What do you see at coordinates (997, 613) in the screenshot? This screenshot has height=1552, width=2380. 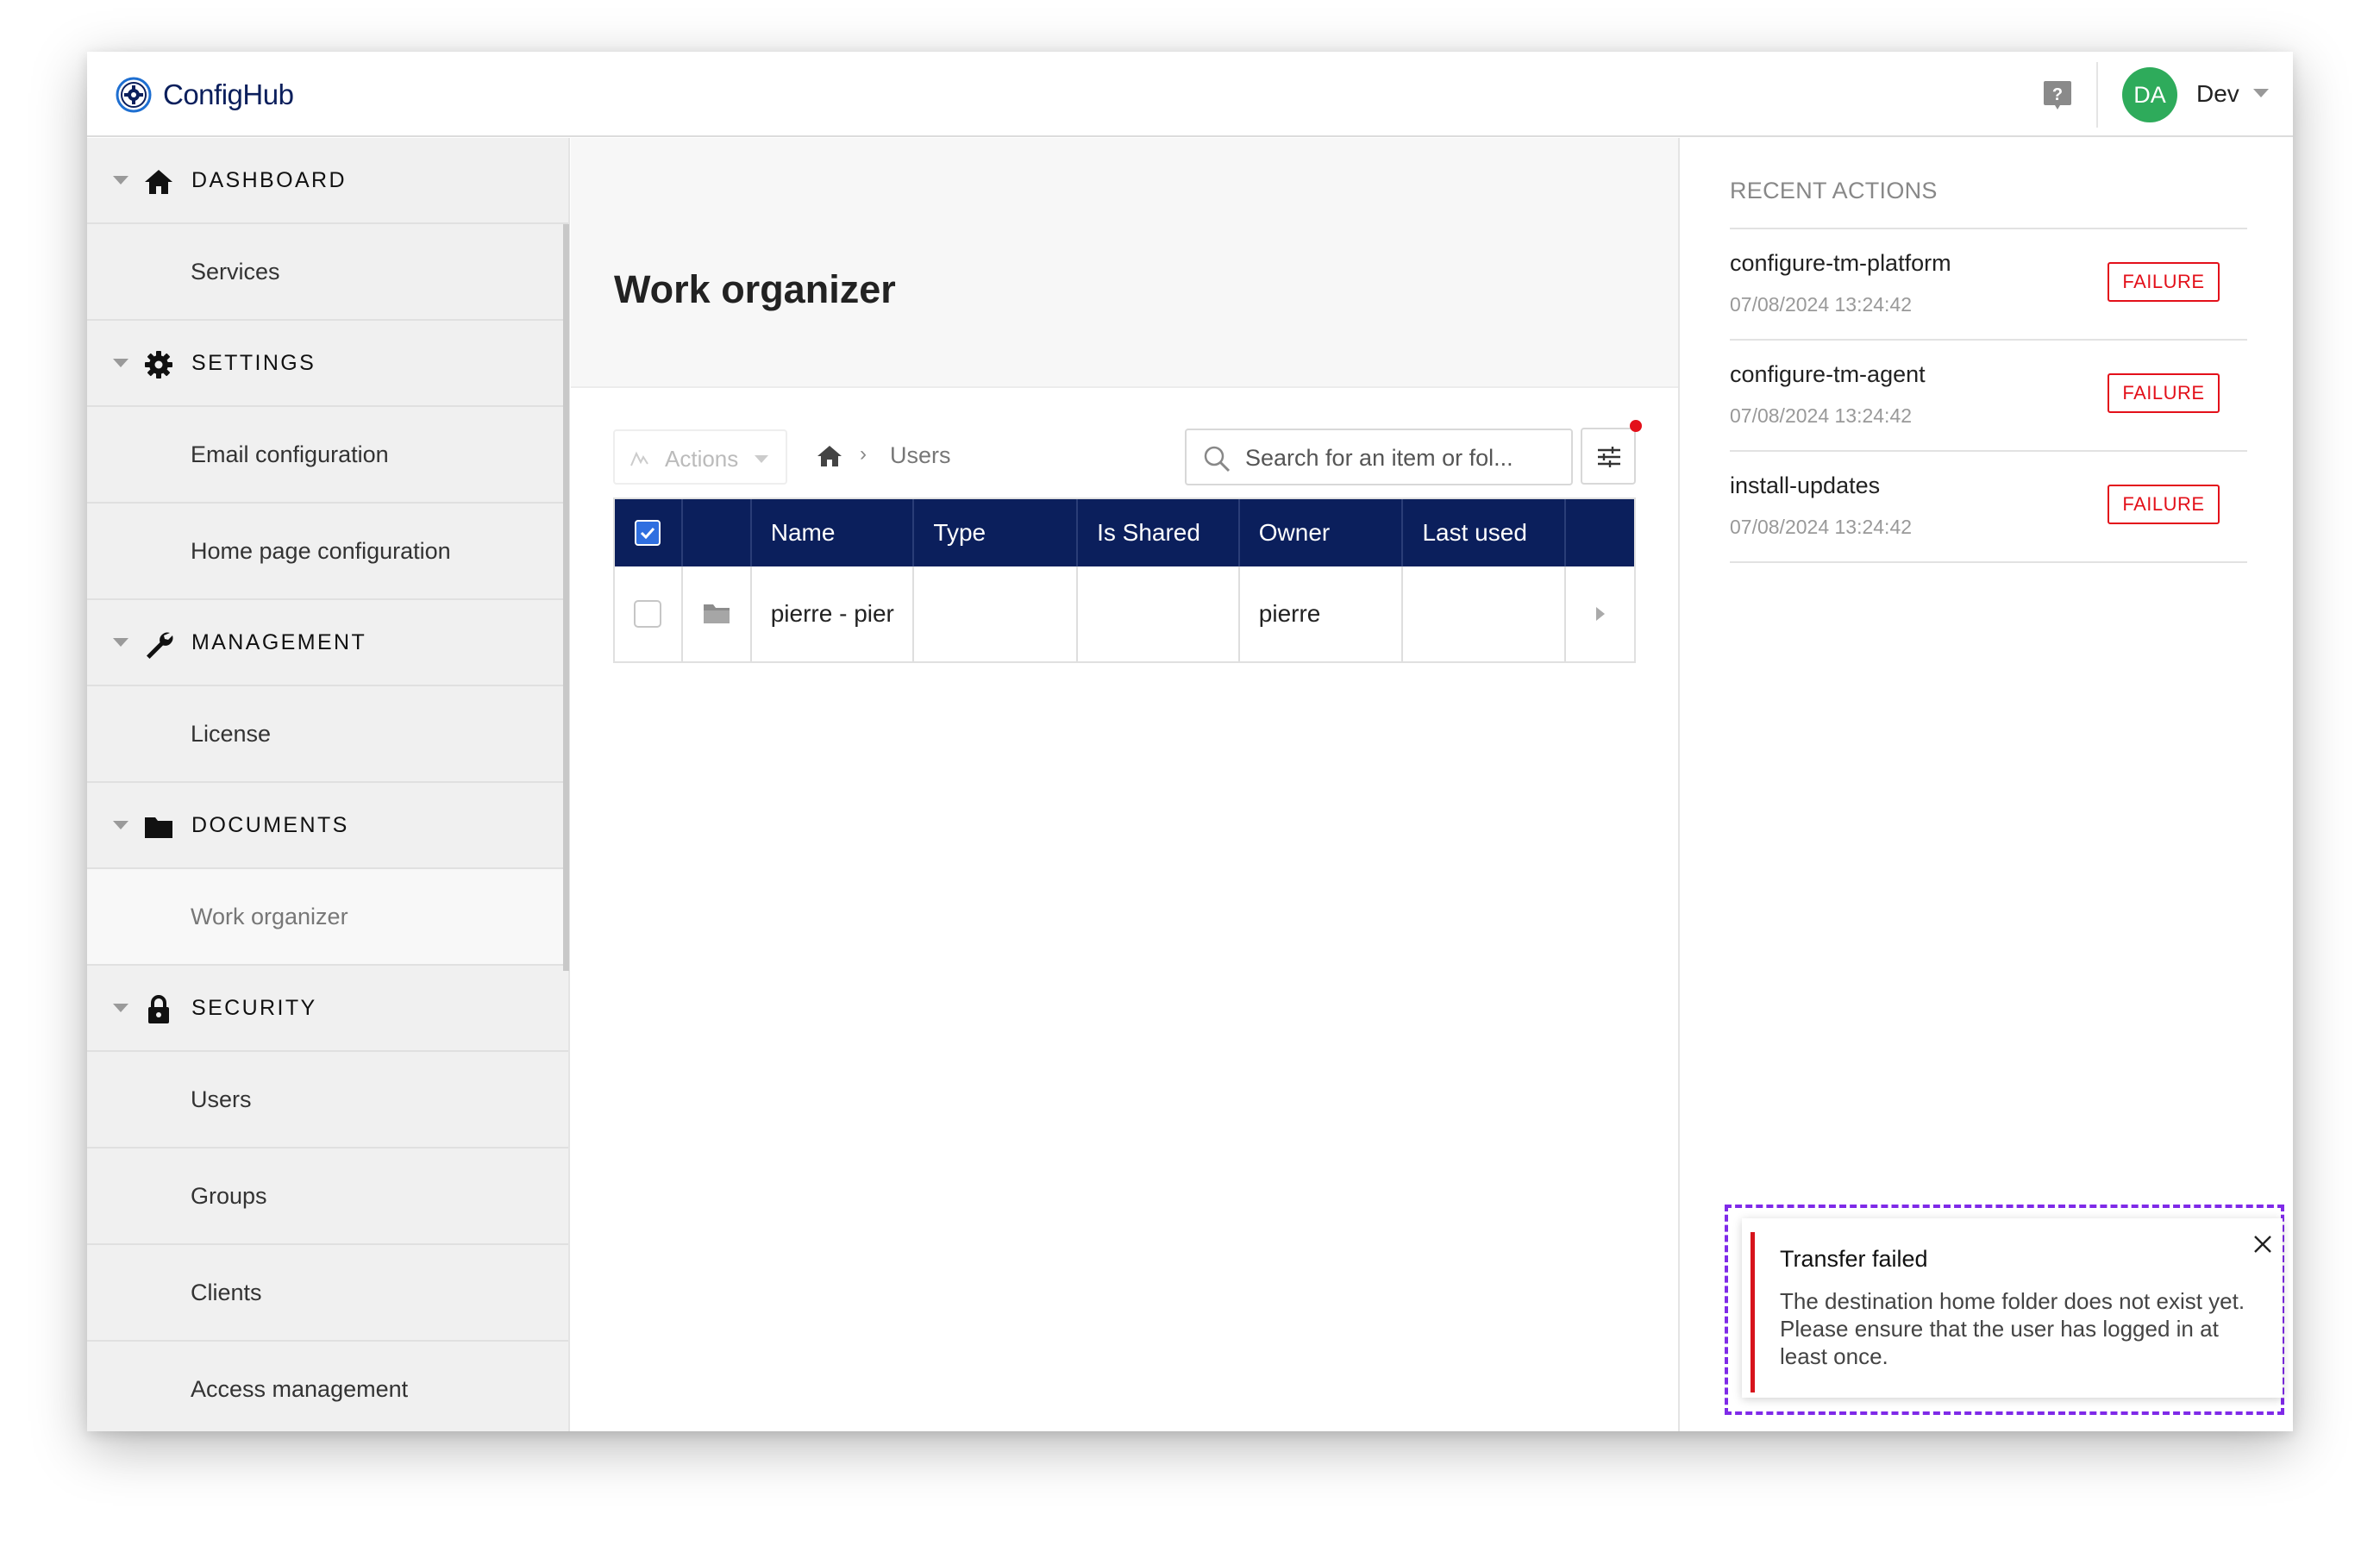 I see `row-type` at bounding box center [997, 613].